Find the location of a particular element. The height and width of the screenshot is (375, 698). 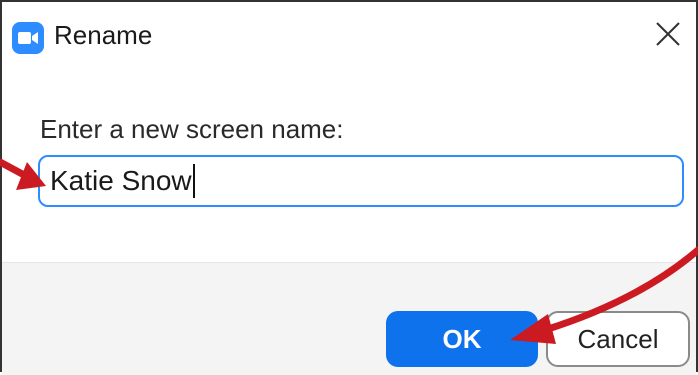

dialog-title: Rename is located at coordinates (103, 35).